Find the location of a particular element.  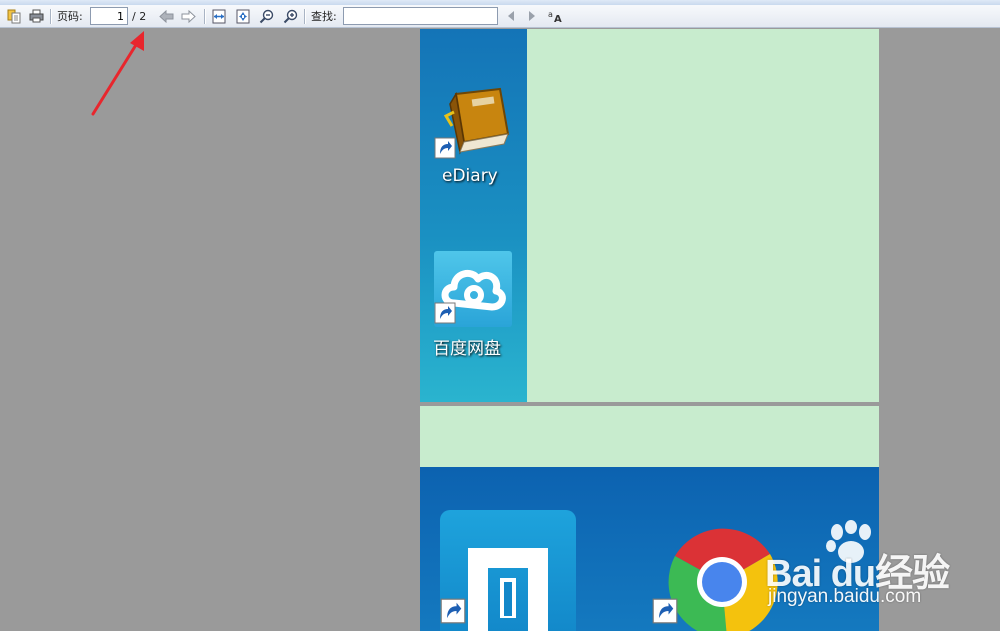

baidu-jingyan-watermark: Bai du经验 jingyan.baidu.com is located at coordinates (880, 565).